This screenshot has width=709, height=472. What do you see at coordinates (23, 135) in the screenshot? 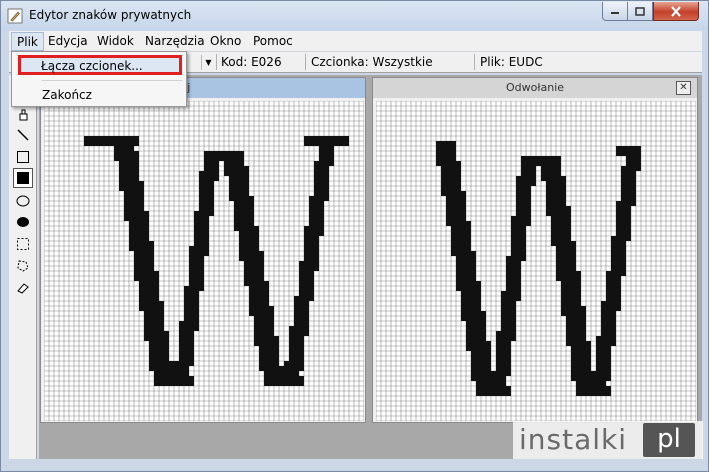
I see `line-tool` at bounding box center [23, 135].